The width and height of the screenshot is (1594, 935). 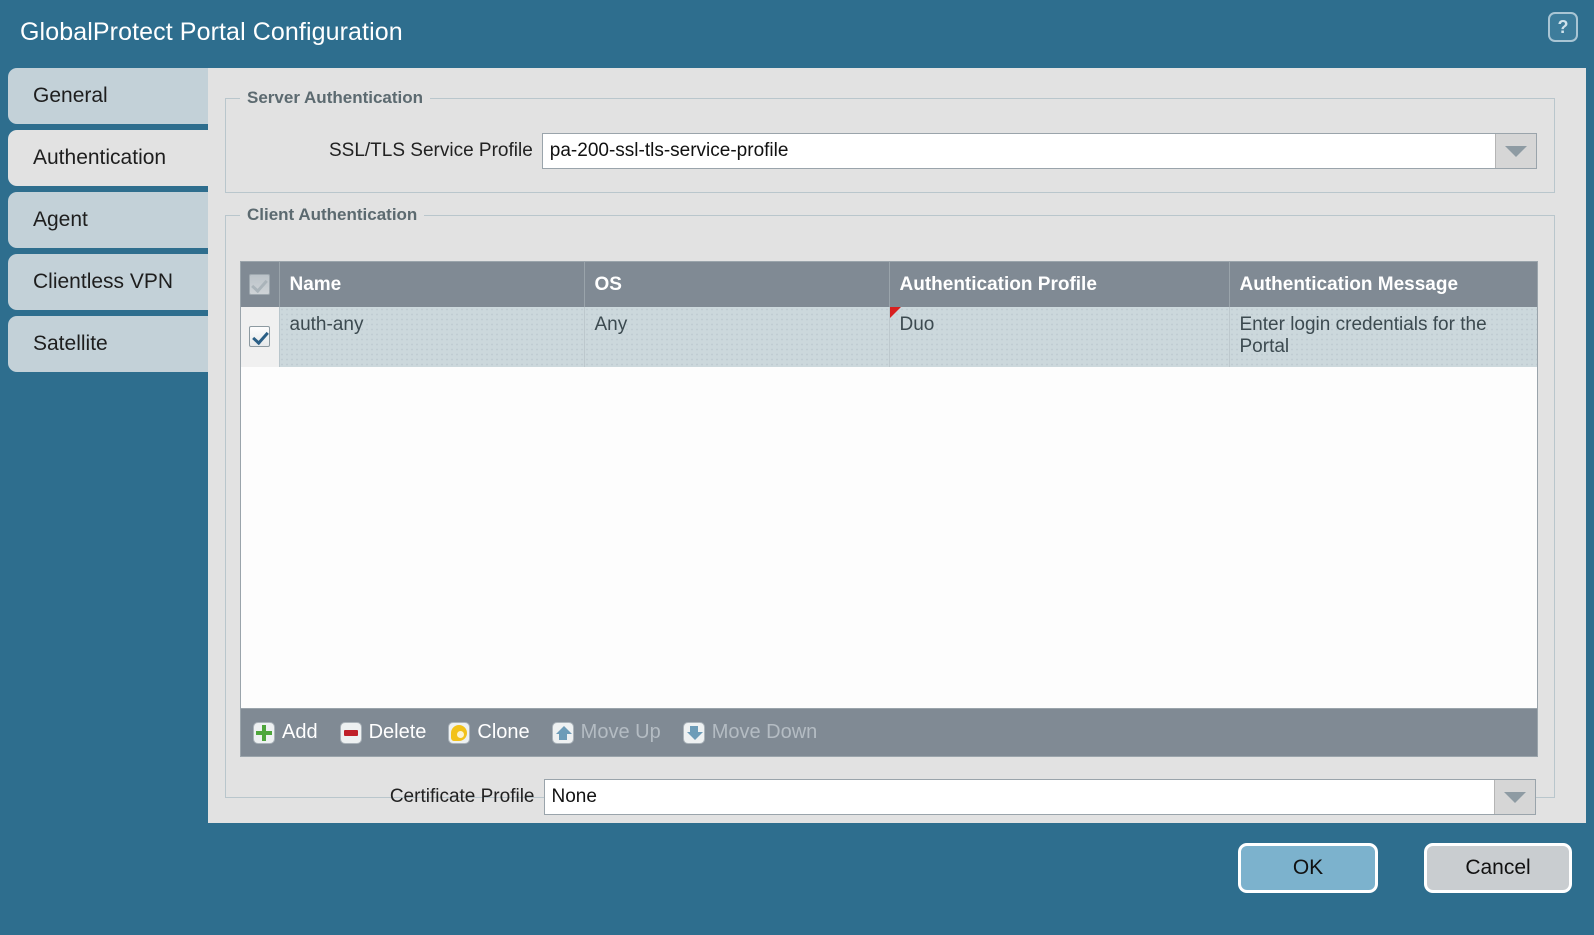 I want to click on cell-os: Any, so click(x=737, y=337).